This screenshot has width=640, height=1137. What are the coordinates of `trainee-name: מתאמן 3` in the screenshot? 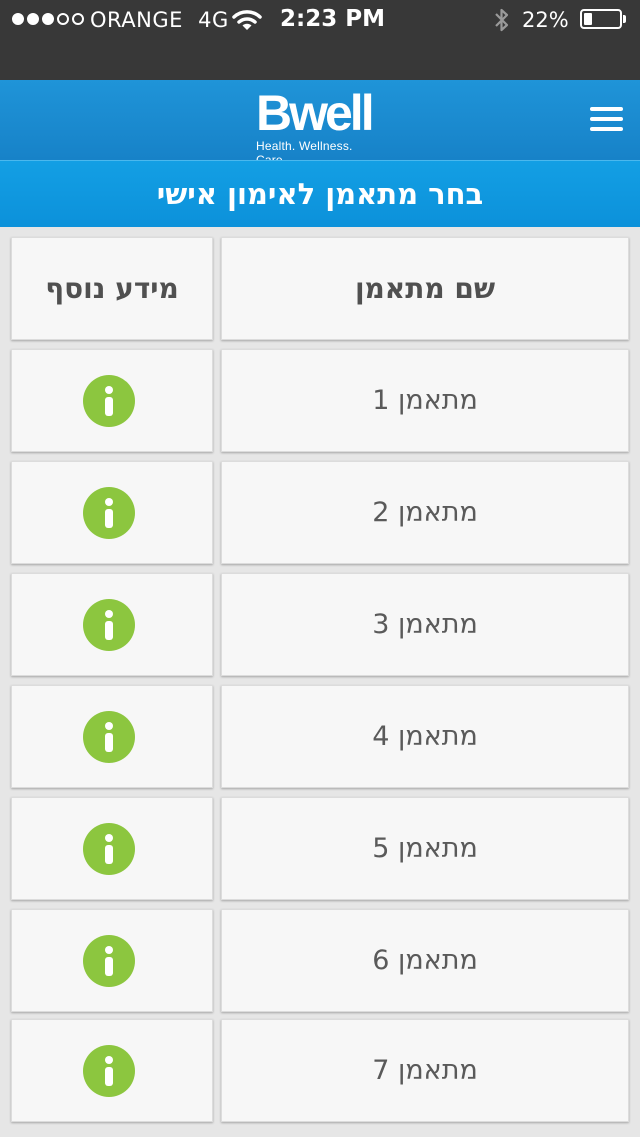 It's located at (425, 624).